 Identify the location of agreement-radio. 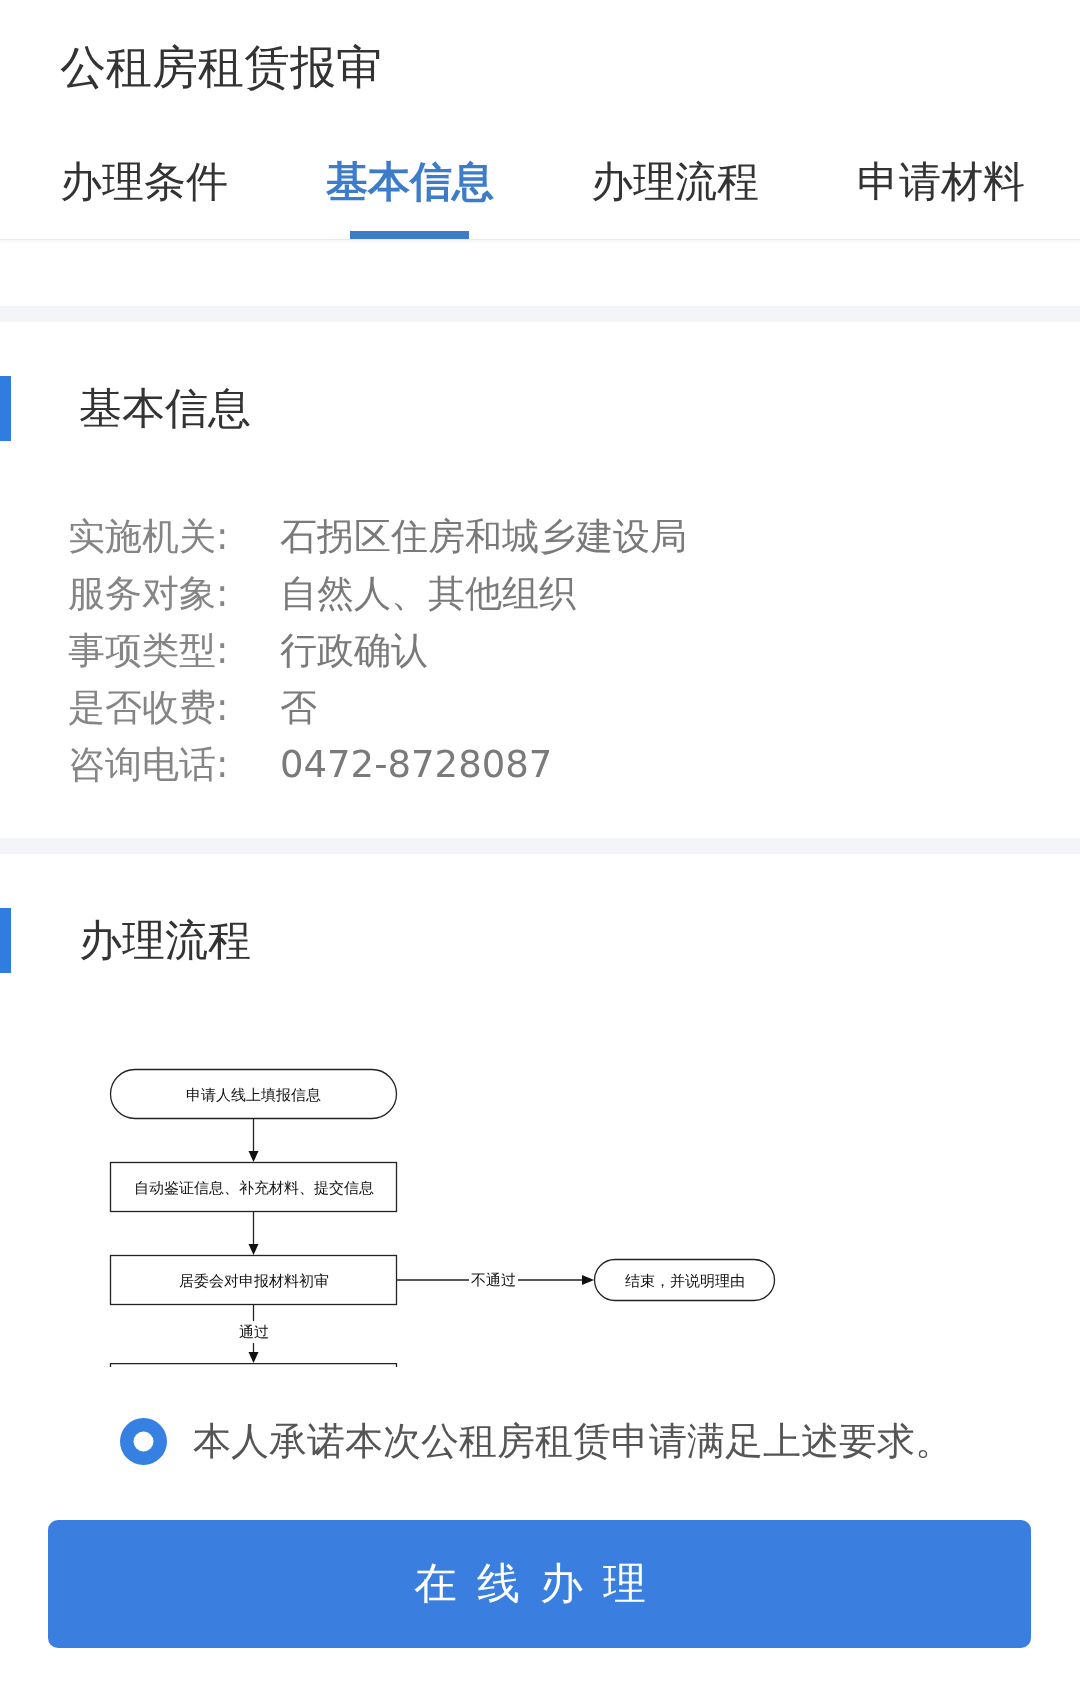
(143, 1441).